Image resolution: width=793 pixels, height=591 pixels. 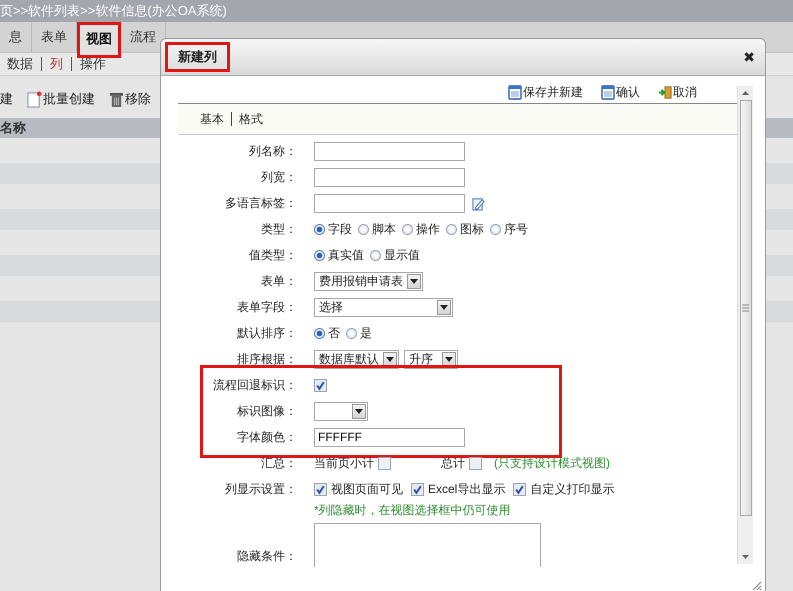 What do you see at coordinates (472, 229) in the screenshot?
I see `option-label: 图标` at bounding box center [472, 229].